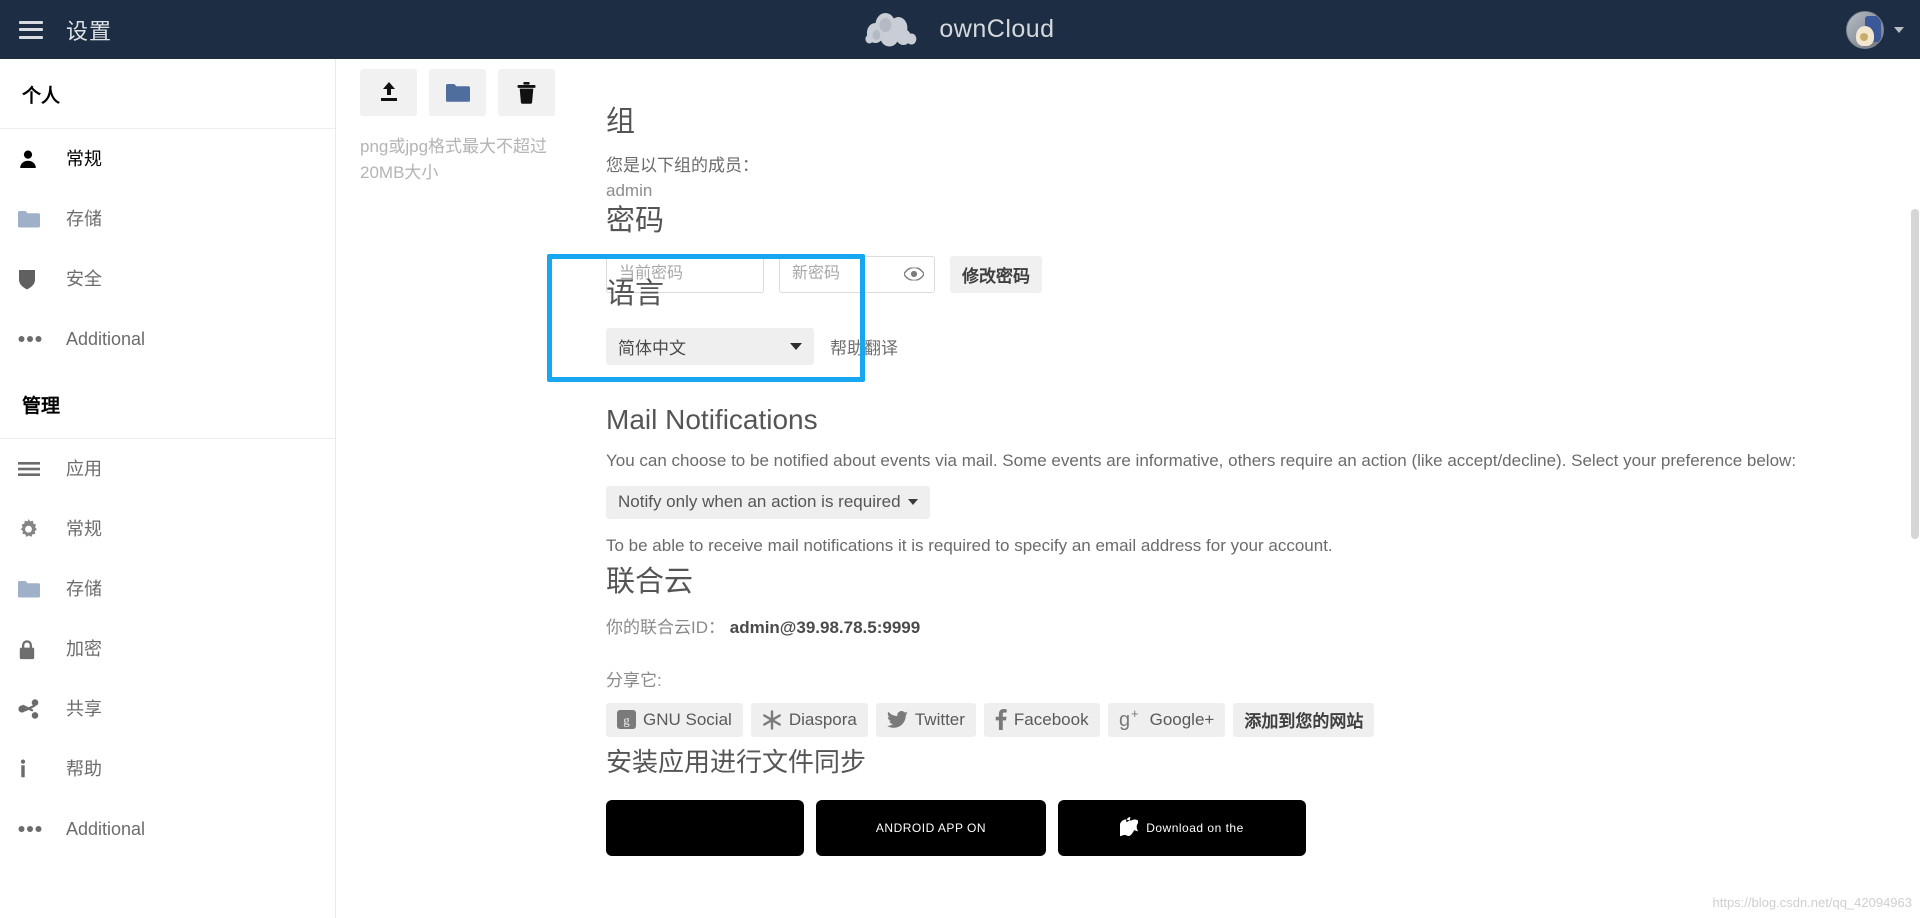 The image size is (1920, 918). I want to click on facebook-icon, so click(1001, 720).